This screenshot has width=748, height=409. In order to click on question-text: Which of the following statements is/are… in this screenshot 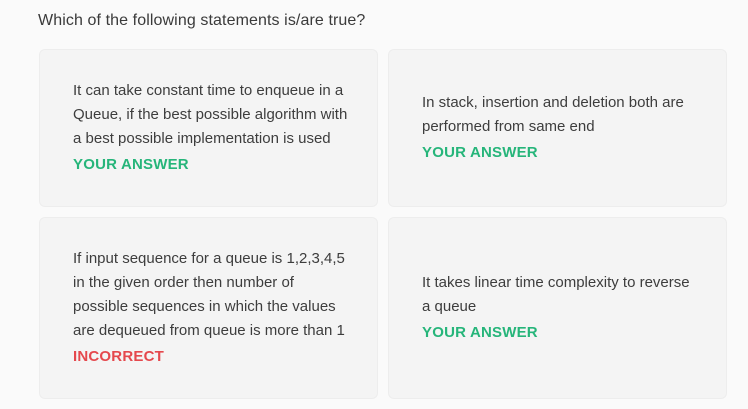, I will do `click(202, 20)`.